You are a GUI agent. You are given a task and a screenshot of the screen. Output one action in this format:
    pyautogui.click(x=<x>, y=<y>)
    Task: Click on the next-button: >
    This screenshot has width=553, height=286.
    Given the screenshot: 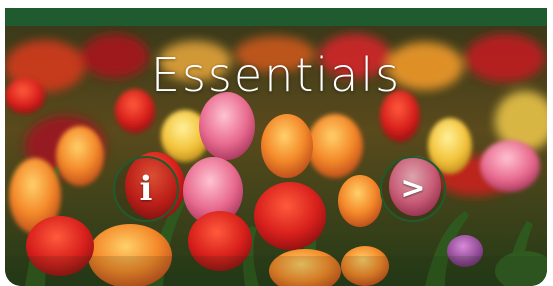 What is the action you would take?
    pyautogui.click(x=413, y=189)
    